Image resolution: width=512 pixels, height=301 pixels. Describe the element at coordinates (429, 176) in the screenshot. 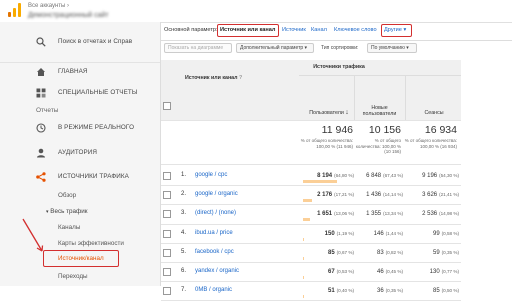

I see `sessions-value: 9 196` at that location.